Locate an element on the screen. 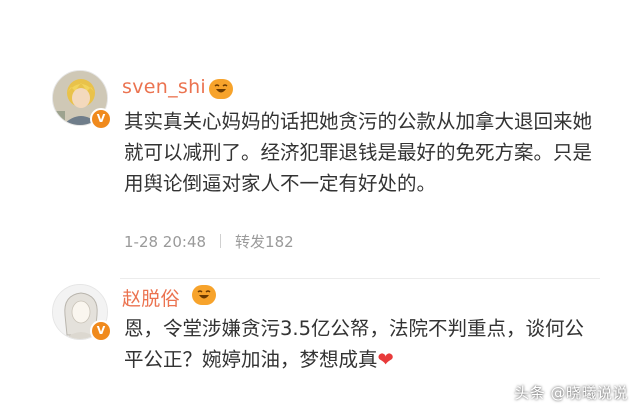 This screenshot has height=415, width=640. username: sven_shi is located at coordinates (164, 87).